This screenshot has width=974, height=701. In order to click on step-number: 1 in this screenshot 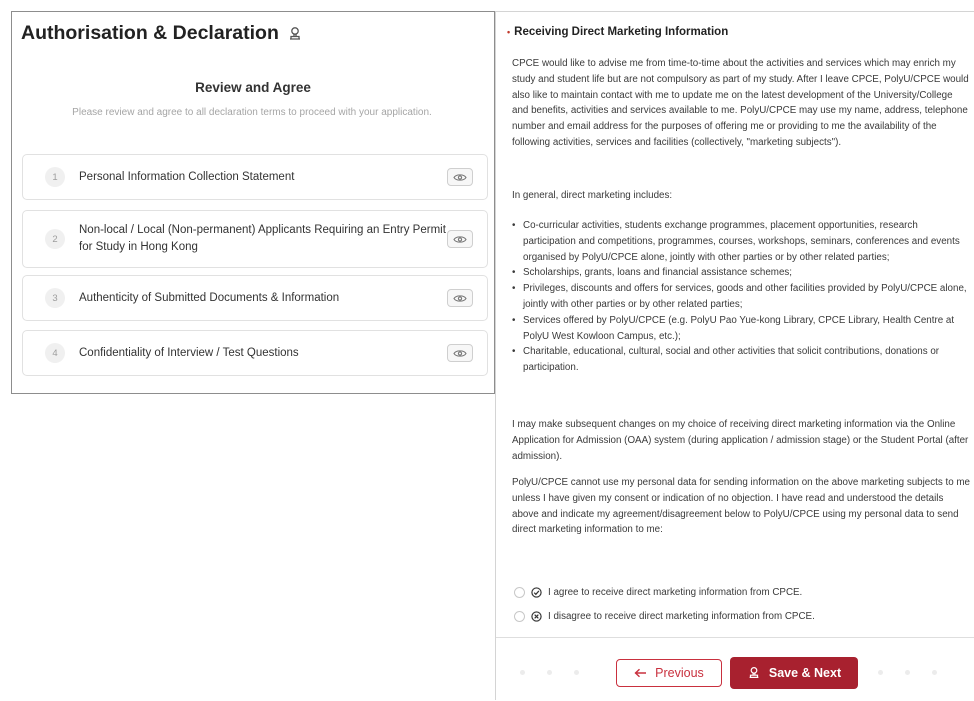, I will do `click(55, 177)`.